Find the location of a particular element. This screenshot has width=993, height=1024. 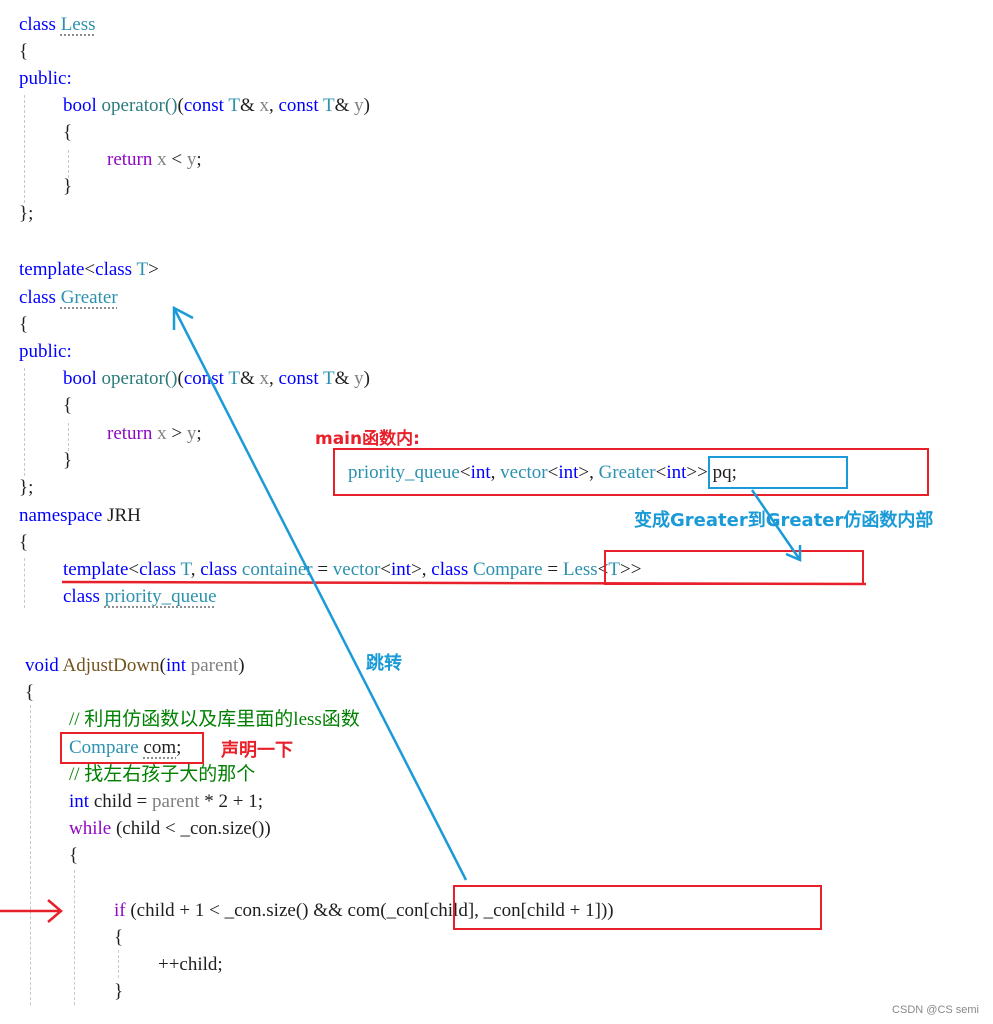

keyword: while is located at coordinates (90, 828).